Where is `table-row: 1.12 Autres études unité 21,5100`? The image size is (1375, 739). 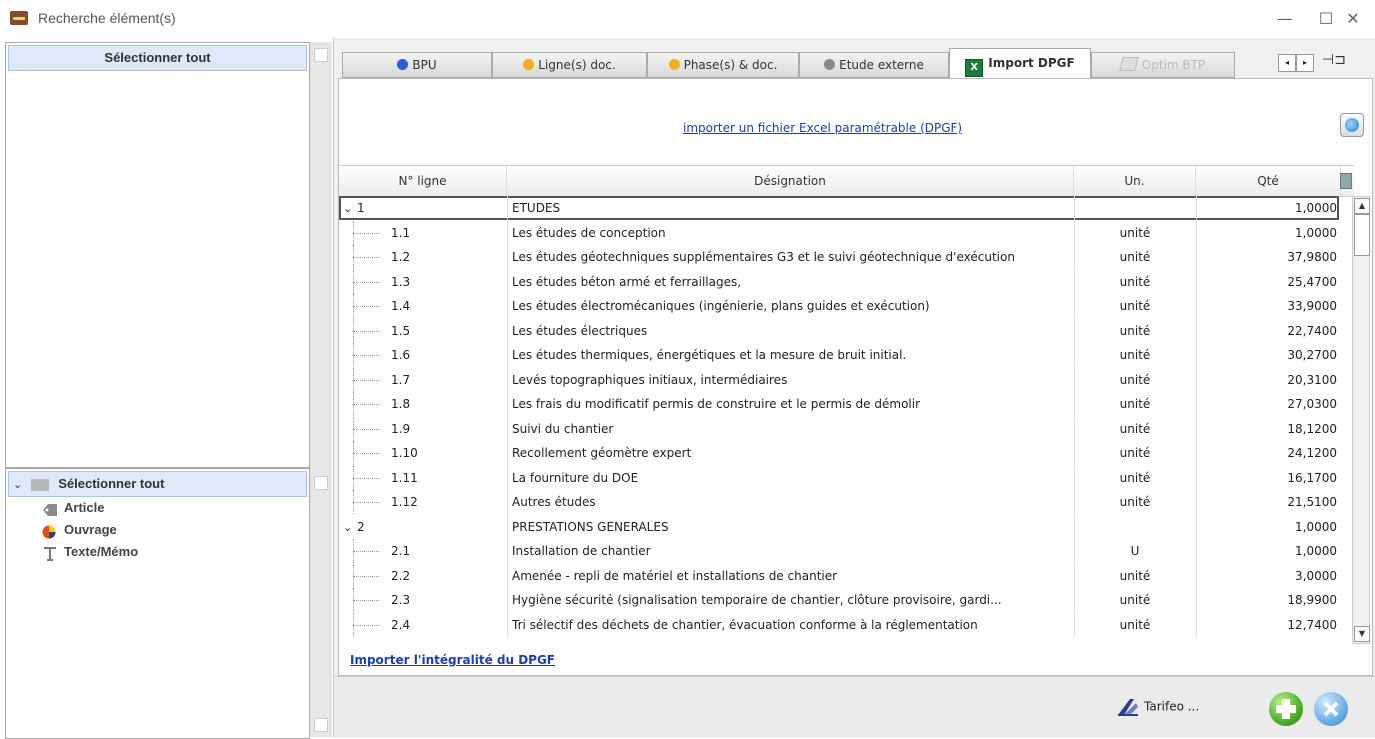 table-row: 1.12 Autres études unité 21,5100 is located at coordinates (839, 502).